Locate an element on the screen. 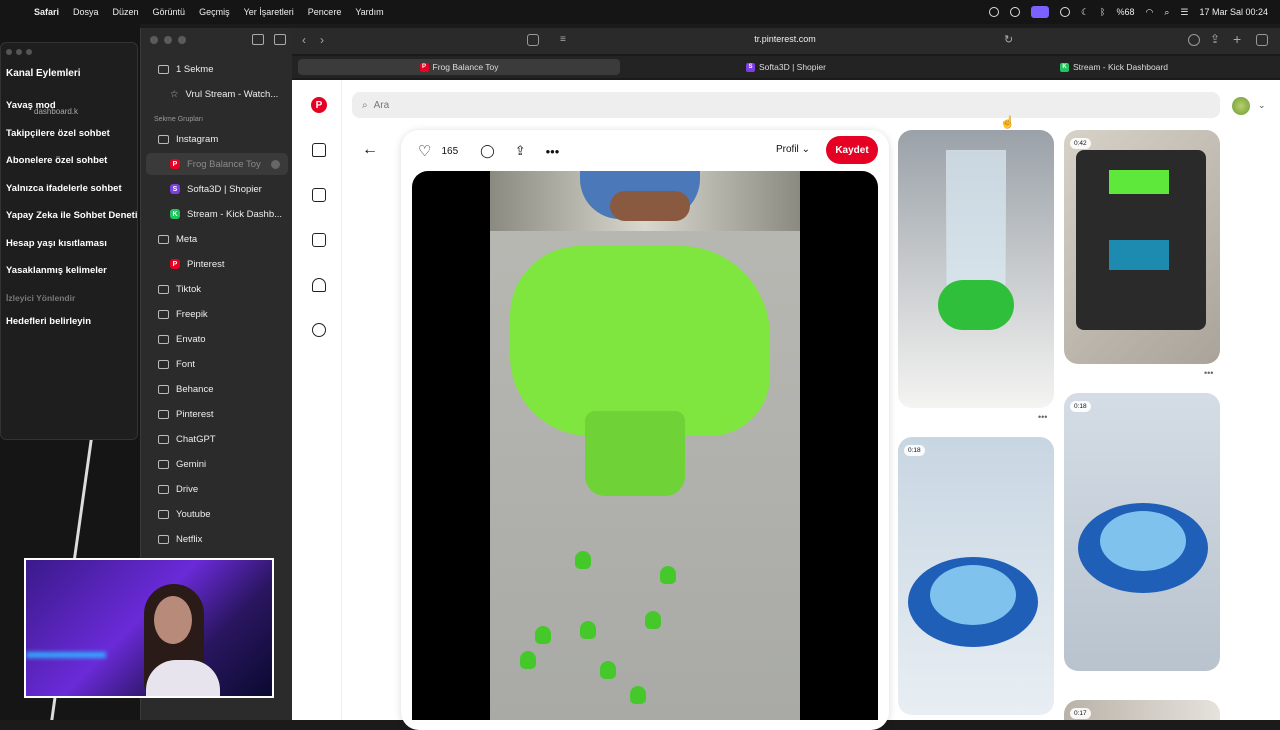 This screenshot has height=730, width=1280. sidebar-group-item: Netflix is located at coordinates (217, 539).